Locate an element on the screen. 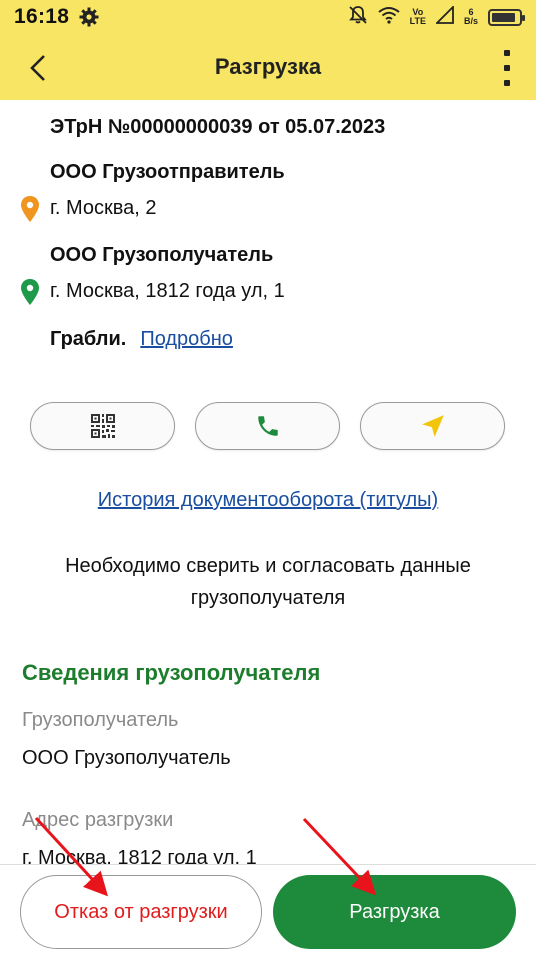  settings-gear-icon is located at coordinates (89, 17).